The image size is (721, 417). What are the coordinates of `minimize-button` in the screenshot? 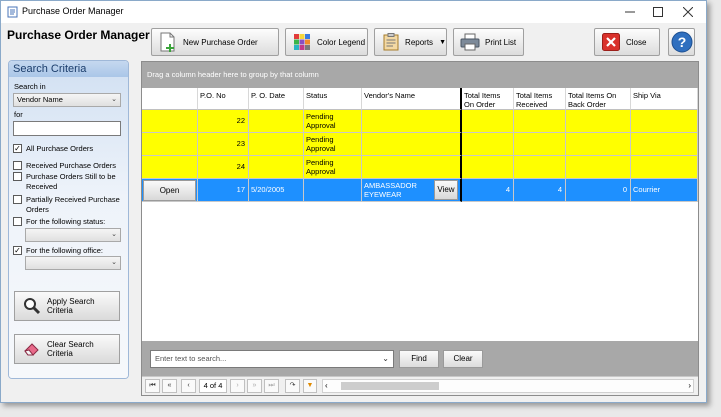 It's located at (630, 12).